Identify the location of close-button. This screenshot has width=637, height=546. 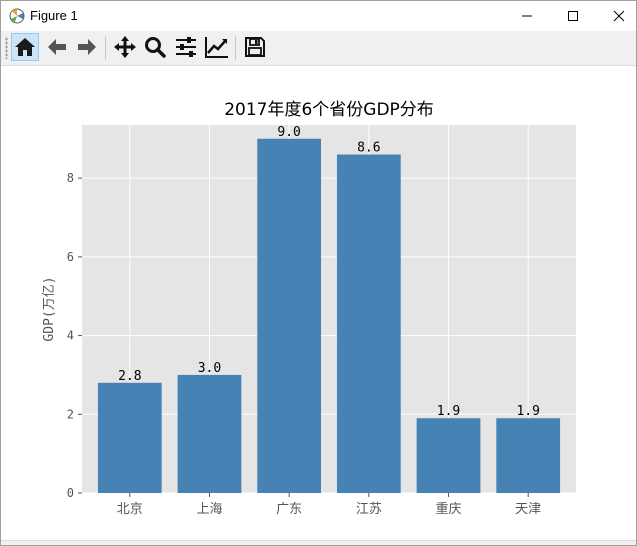
(616, 16).